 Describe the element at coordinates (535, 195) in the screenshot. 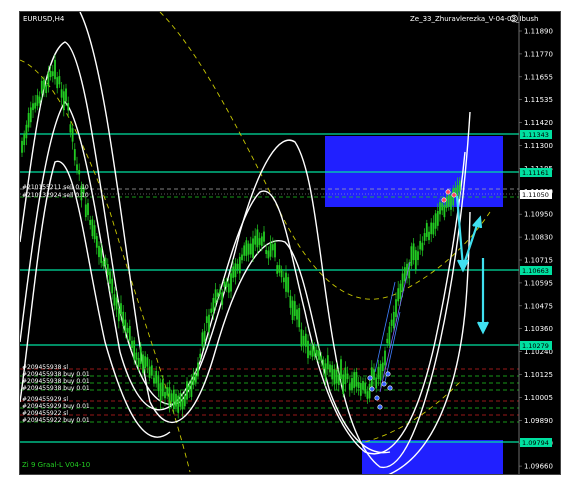

I see `svg-text: 1.11050` at that location.